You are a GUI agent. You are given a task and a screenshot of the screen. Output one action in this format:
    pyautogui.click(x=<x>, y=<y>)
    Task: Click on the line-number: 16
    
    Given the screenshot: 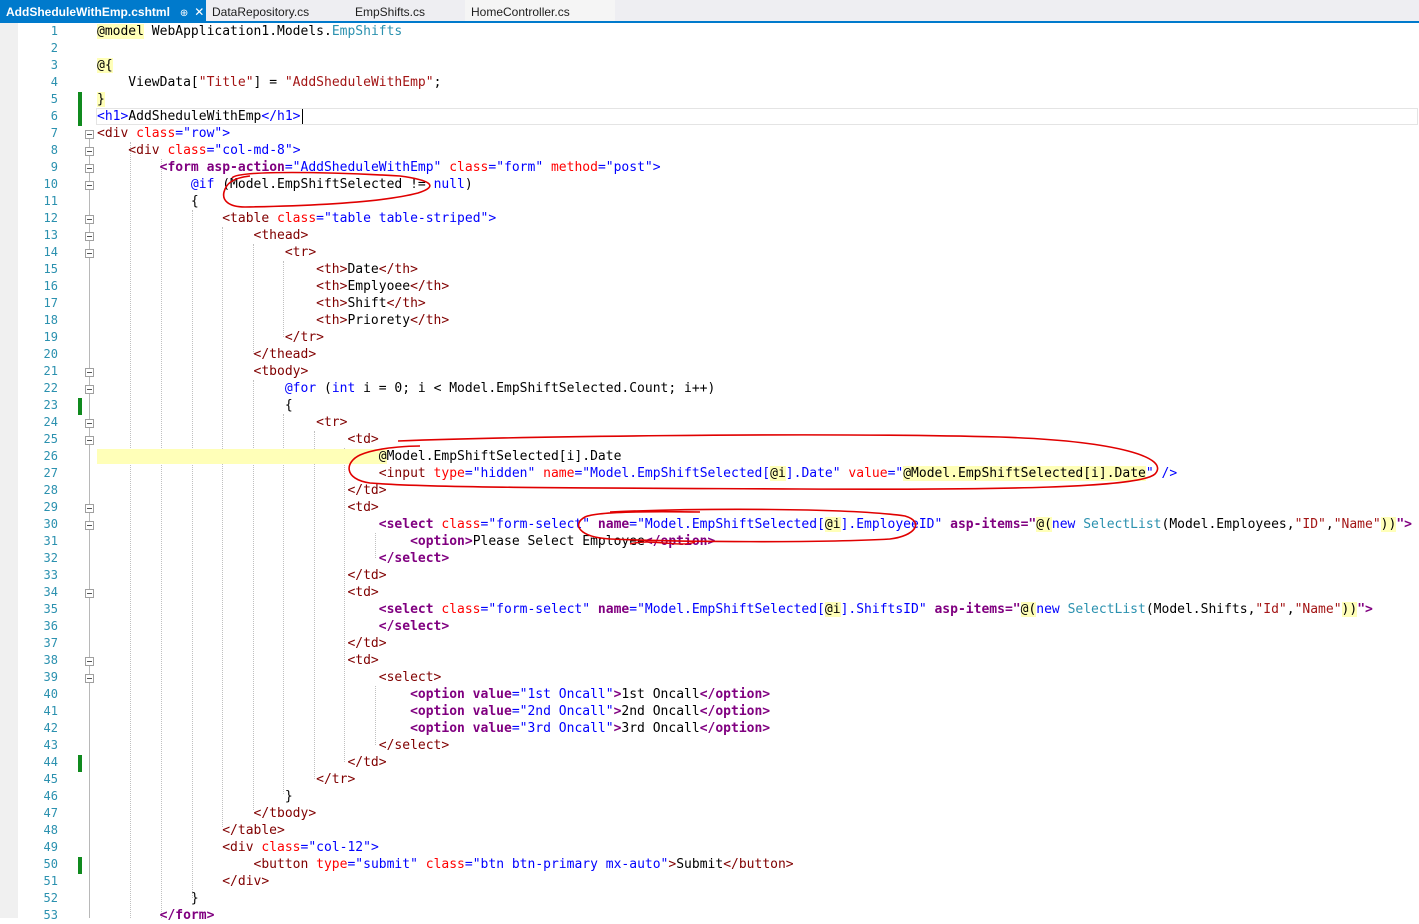 What is the action you would take?
    pyautogui.click(x=50, y=286)
    